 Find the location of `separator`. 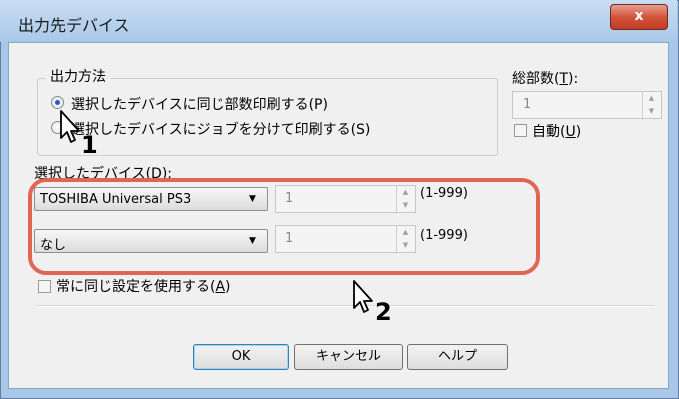

separator is located at coordinates (345, 306).